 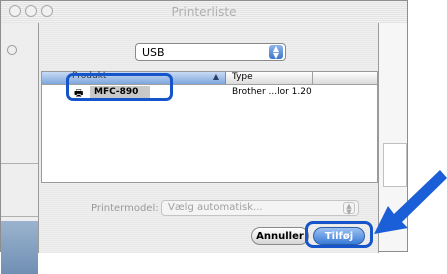 What do you see at coordinates (210, 52) in the screenshot?
I see `connection-type-popup: USB ▲ ▼` at bounding box center [210, 52].